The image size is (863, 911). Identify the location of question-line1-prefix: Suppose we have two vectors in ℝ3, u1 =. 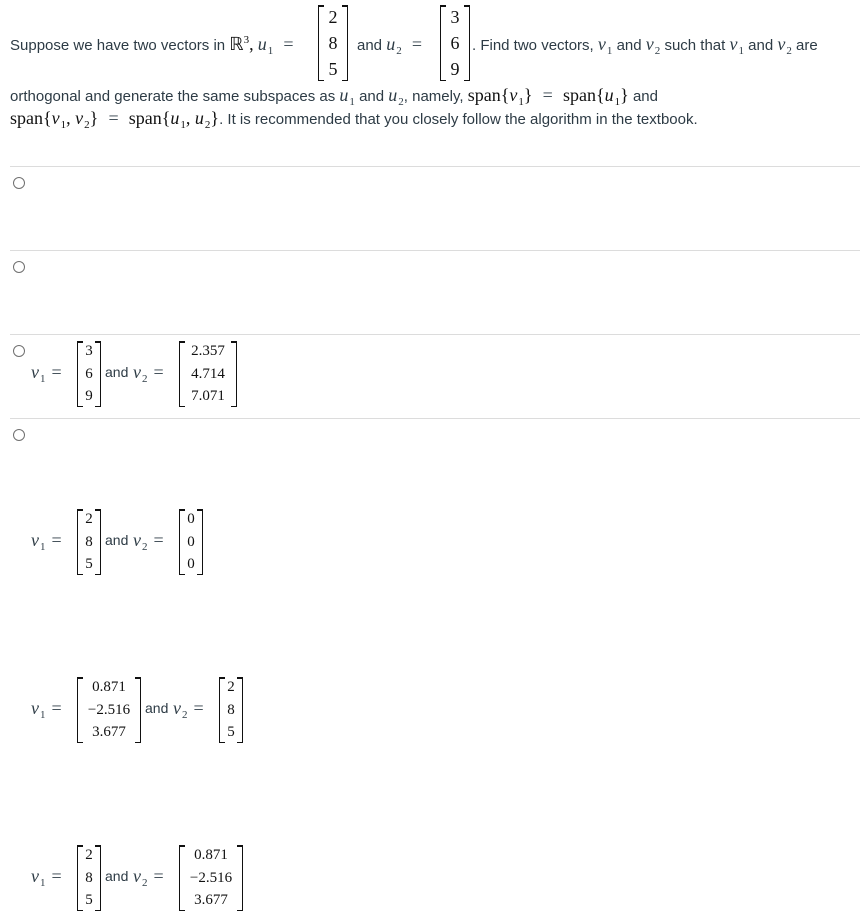
(155, 45).